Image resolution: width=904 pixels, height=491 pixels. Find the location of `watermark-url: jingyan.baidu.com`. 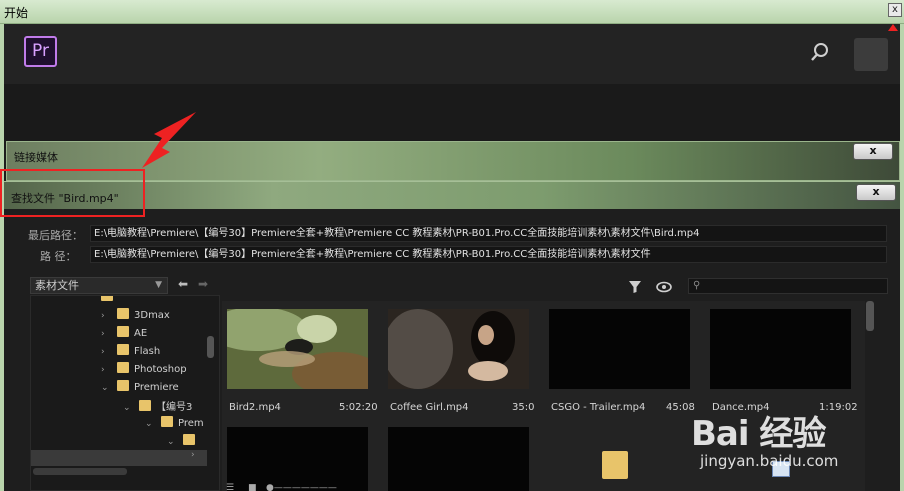

watermark-url: jingyan.baidu.com is located at coordinates (769, 461).